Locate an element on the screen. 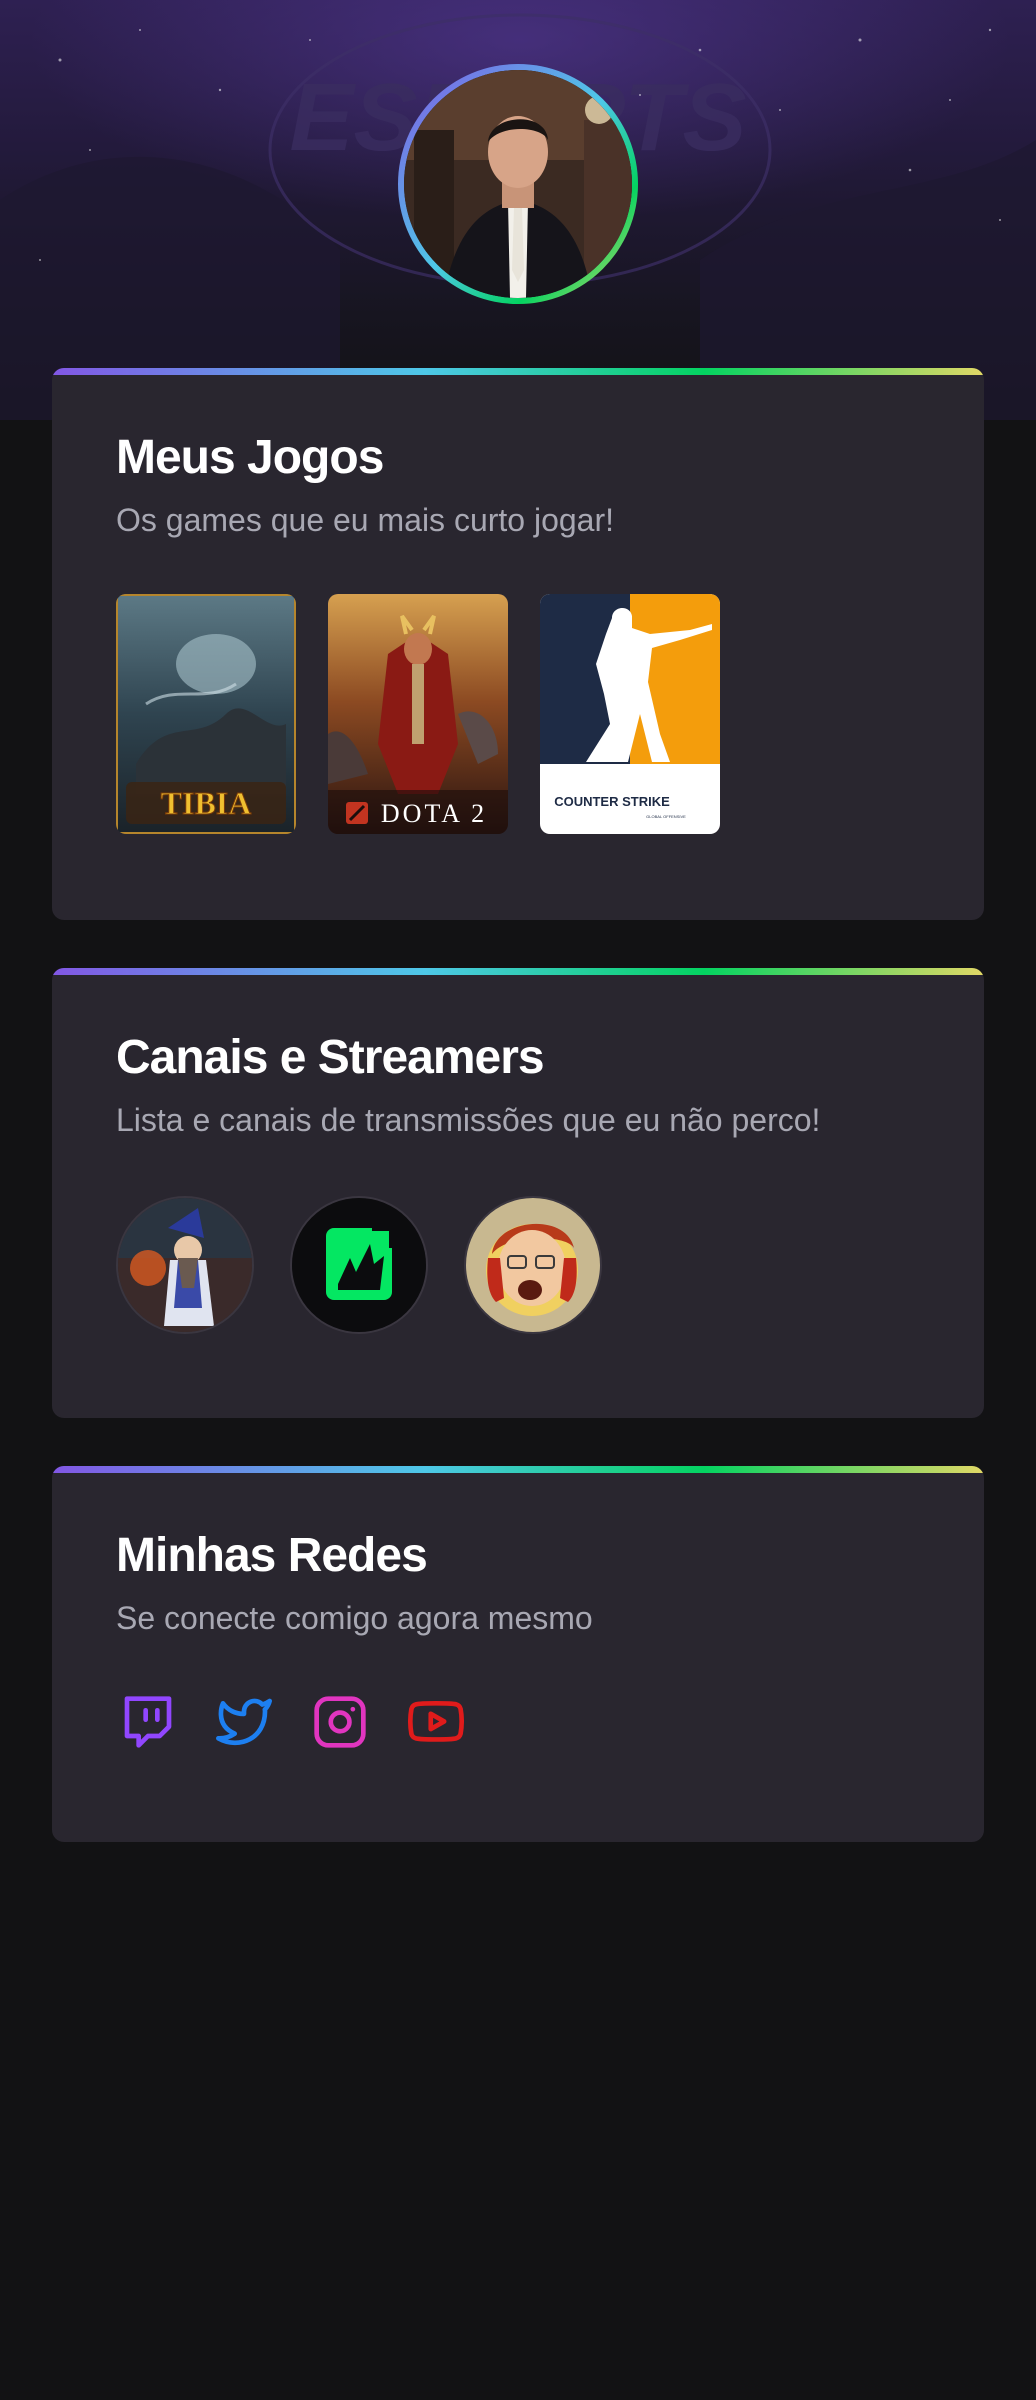  channels-section-title: Canais e Streamers is located at coordinates (330, 1057).